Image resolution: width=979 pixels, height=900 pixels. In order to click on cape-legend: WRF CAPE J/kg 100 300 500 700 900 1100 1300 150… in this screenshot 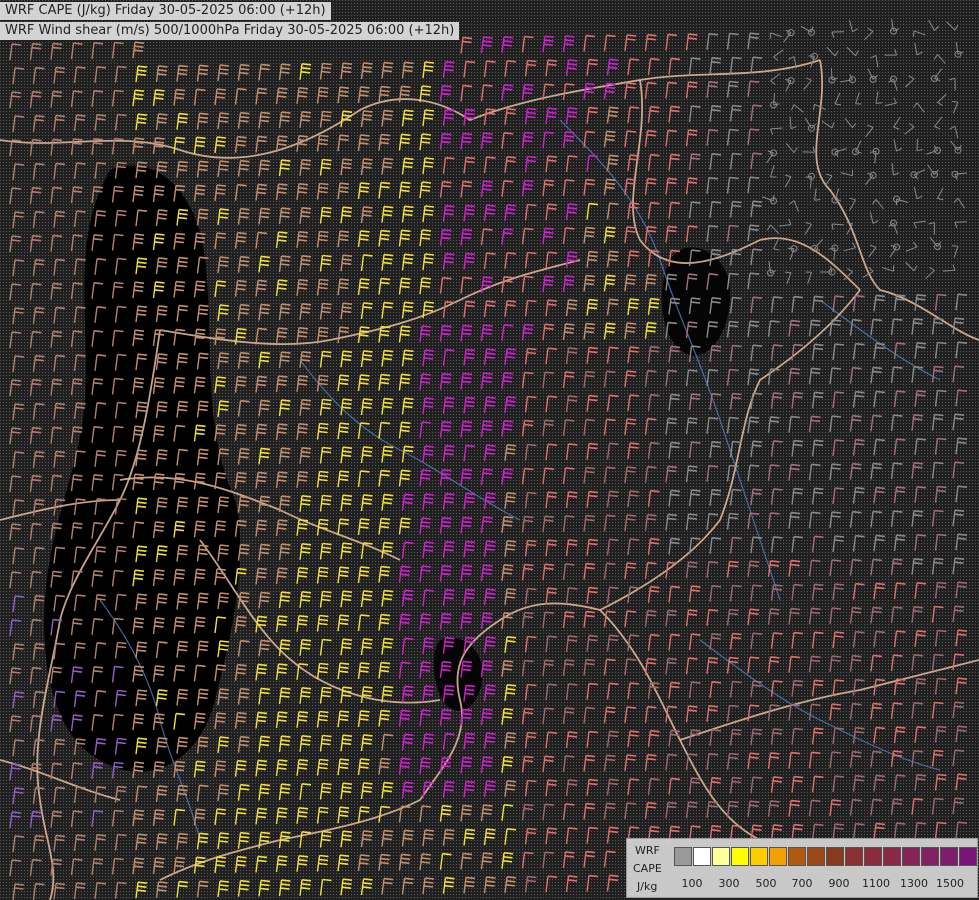, I will do `click(802, 868)`.